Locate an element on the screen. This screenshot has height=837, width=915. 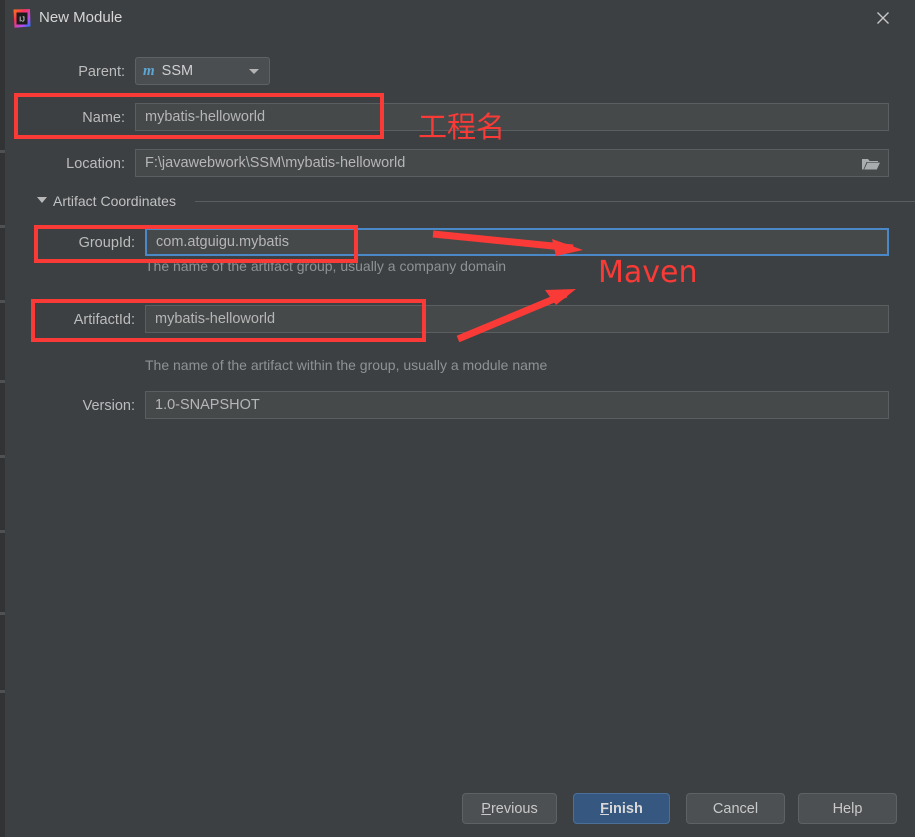
name-label: Name: is located at coordinates (103, 118).